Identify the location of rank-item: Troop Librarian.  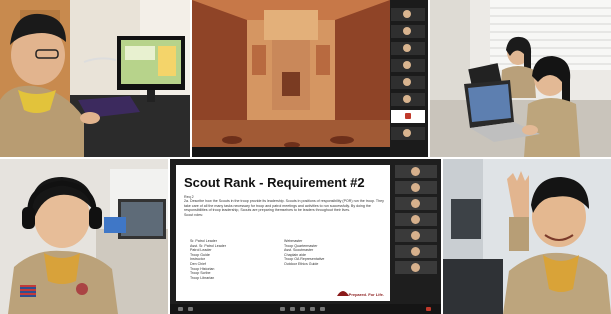
(202, 277).